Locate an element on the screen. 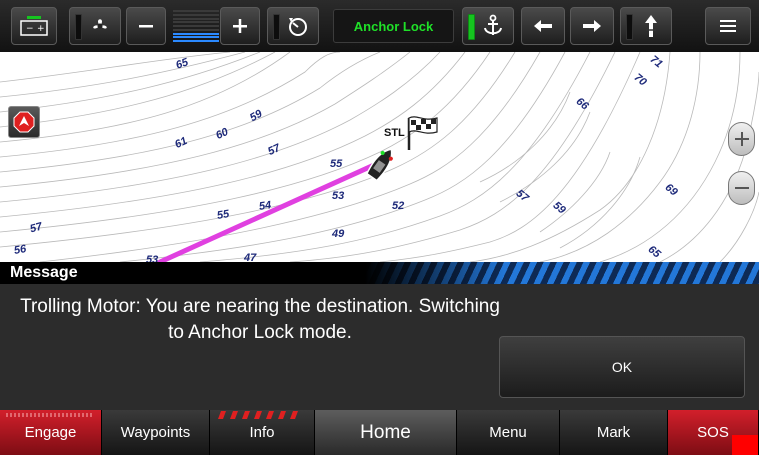 This screenshot has height=455, width=759. sos-label: SOS is located at coordinates (713, 432).